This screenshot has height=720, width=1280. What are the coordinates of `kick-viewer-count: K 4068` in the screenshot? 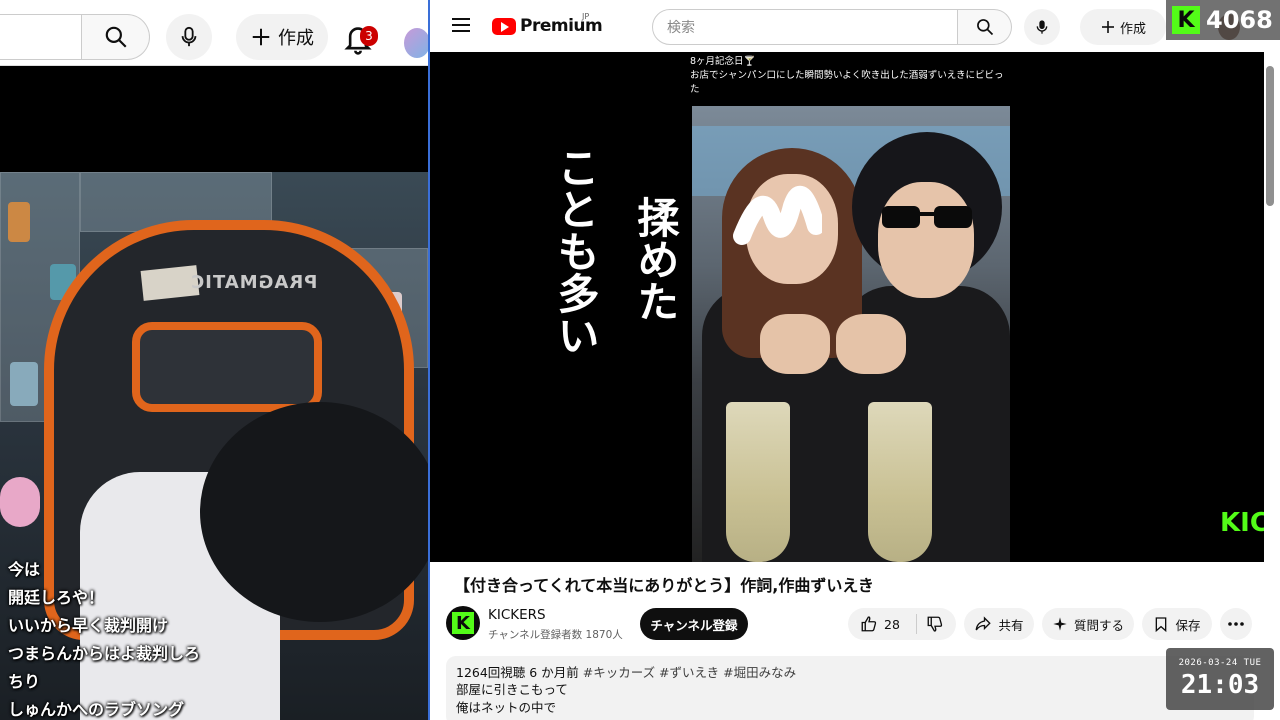 It's located at (1223, 20).